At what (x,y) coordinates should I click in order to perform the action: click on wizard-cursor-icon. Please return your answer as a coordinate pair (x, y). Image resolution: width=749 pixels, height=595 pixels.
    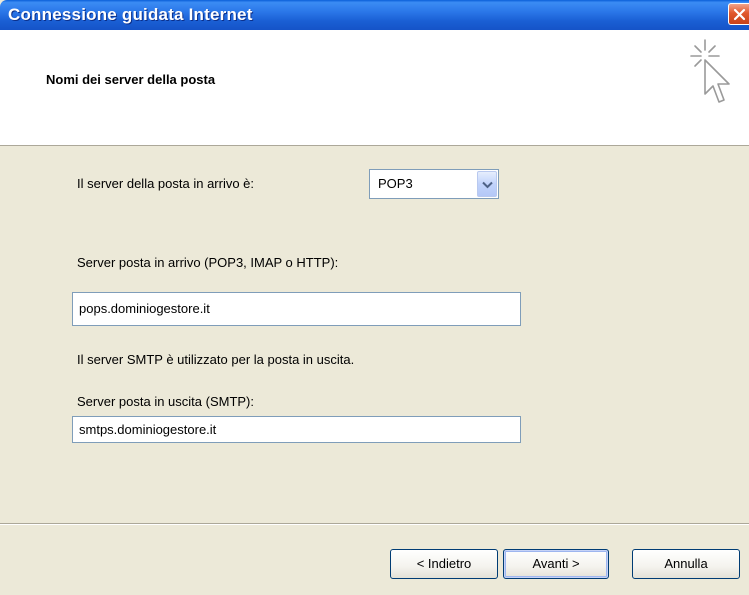
    Looking at the image, I should click on (710, 71).